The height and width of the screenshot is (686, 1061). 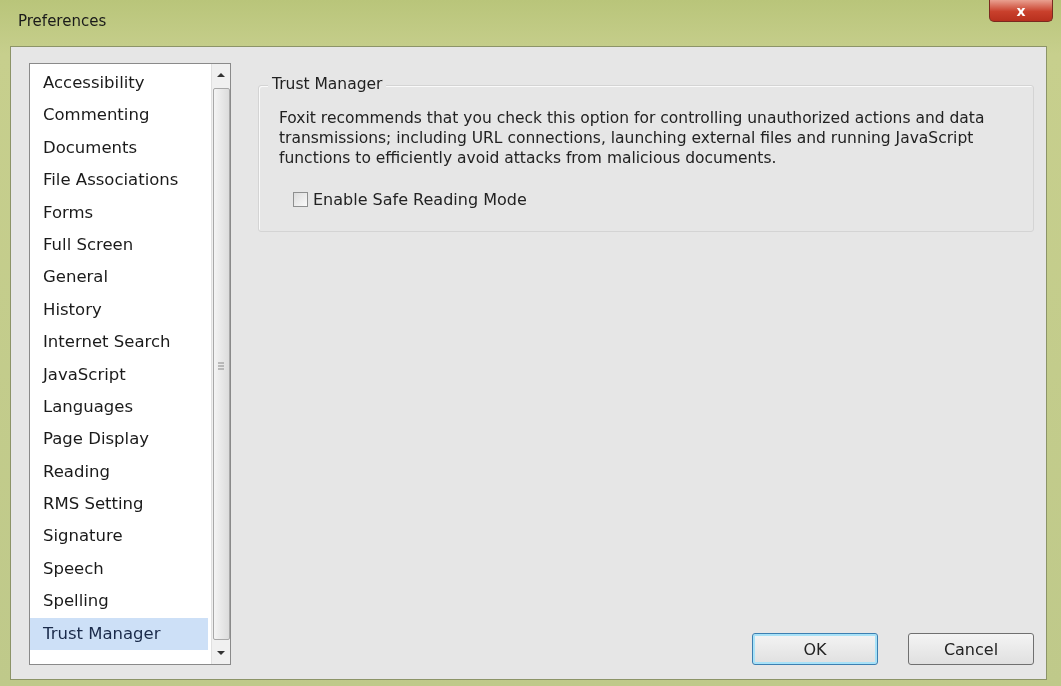 I want to click on category-item: General, so click(x=119, y=277).